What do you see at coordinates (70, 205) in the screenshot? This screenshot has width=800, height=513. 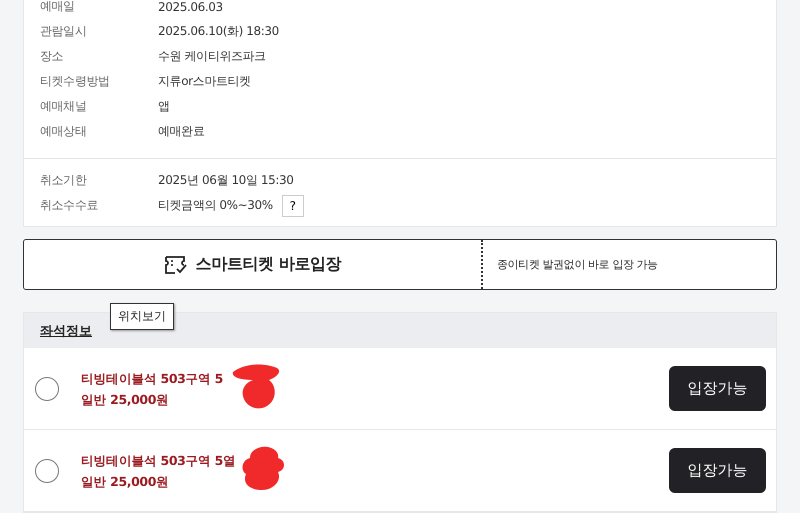 I see `info-label: 취소수수료` at bounding box center [70, 205].